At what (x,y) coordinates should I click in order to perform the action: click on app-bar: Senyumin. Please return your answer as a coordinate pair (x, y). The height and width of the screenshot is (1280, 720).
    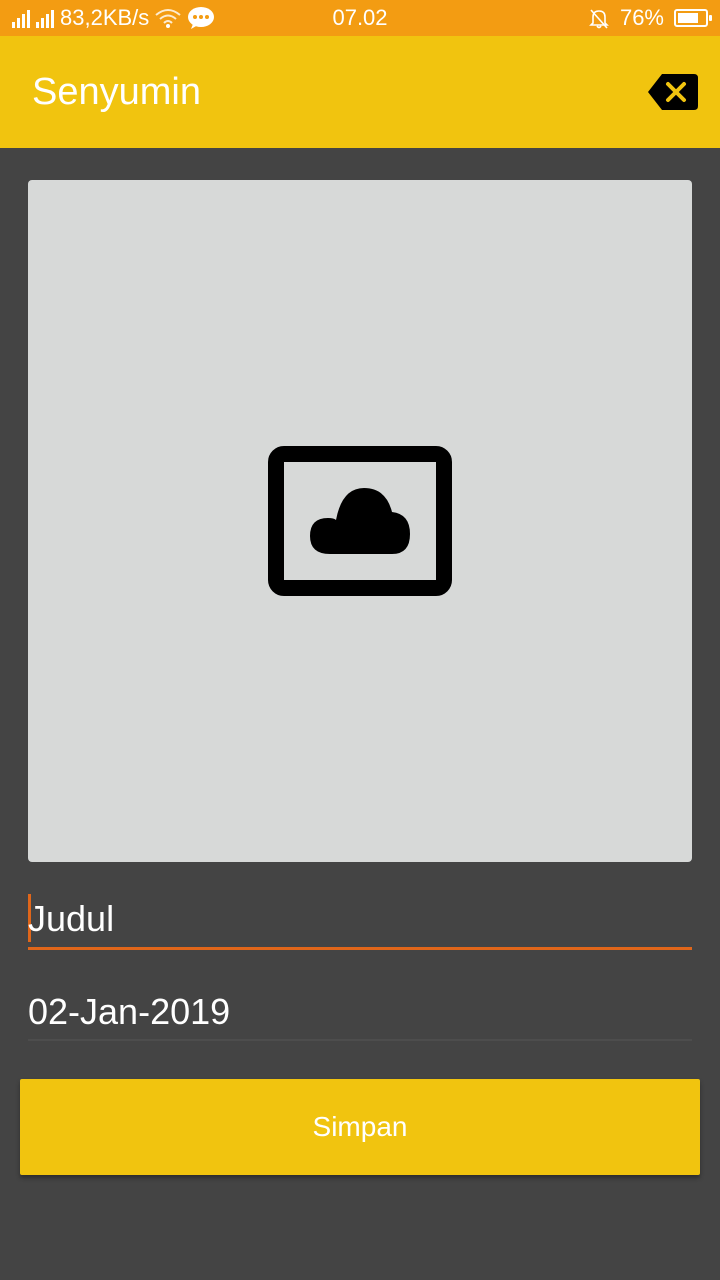
    Looking at the image, I should click on (360, 92).